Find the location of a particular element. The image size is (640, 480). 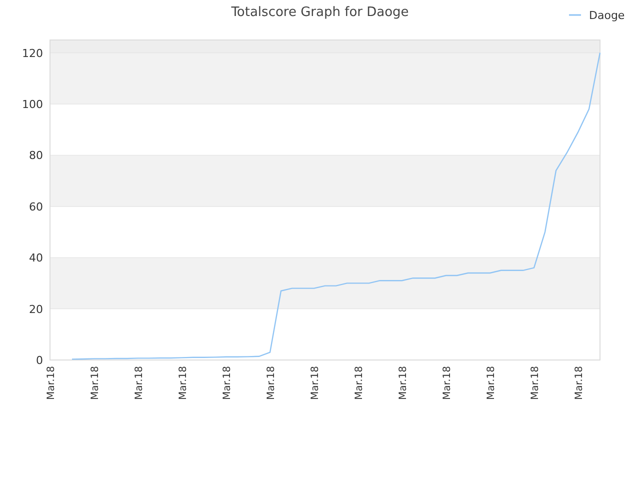

axis-label: 20 is located at coordinates (36, 309).